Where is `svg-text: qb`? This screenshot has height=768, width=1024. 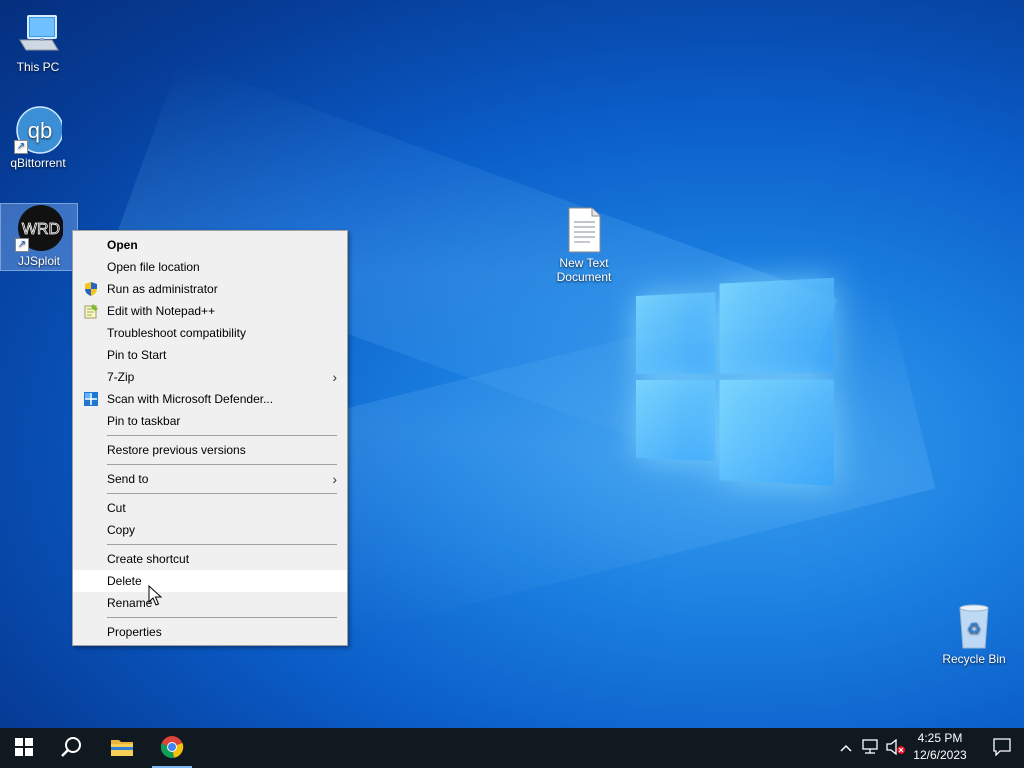 svg-text: qb is located at coordinates (40, 130).